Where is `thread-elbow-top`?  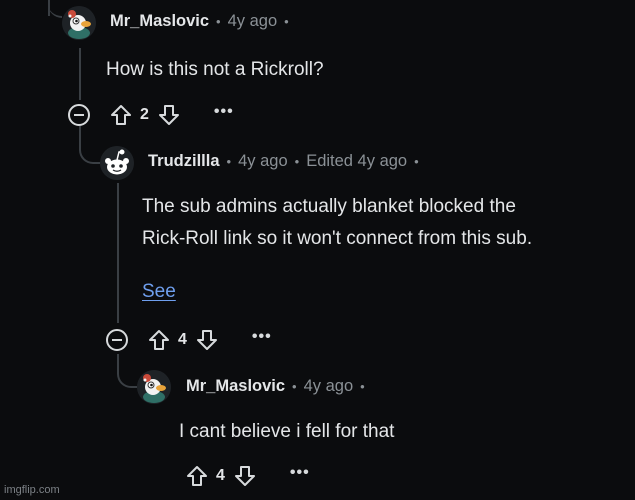 thread-elbow-top is located at coordinates (55, 9).